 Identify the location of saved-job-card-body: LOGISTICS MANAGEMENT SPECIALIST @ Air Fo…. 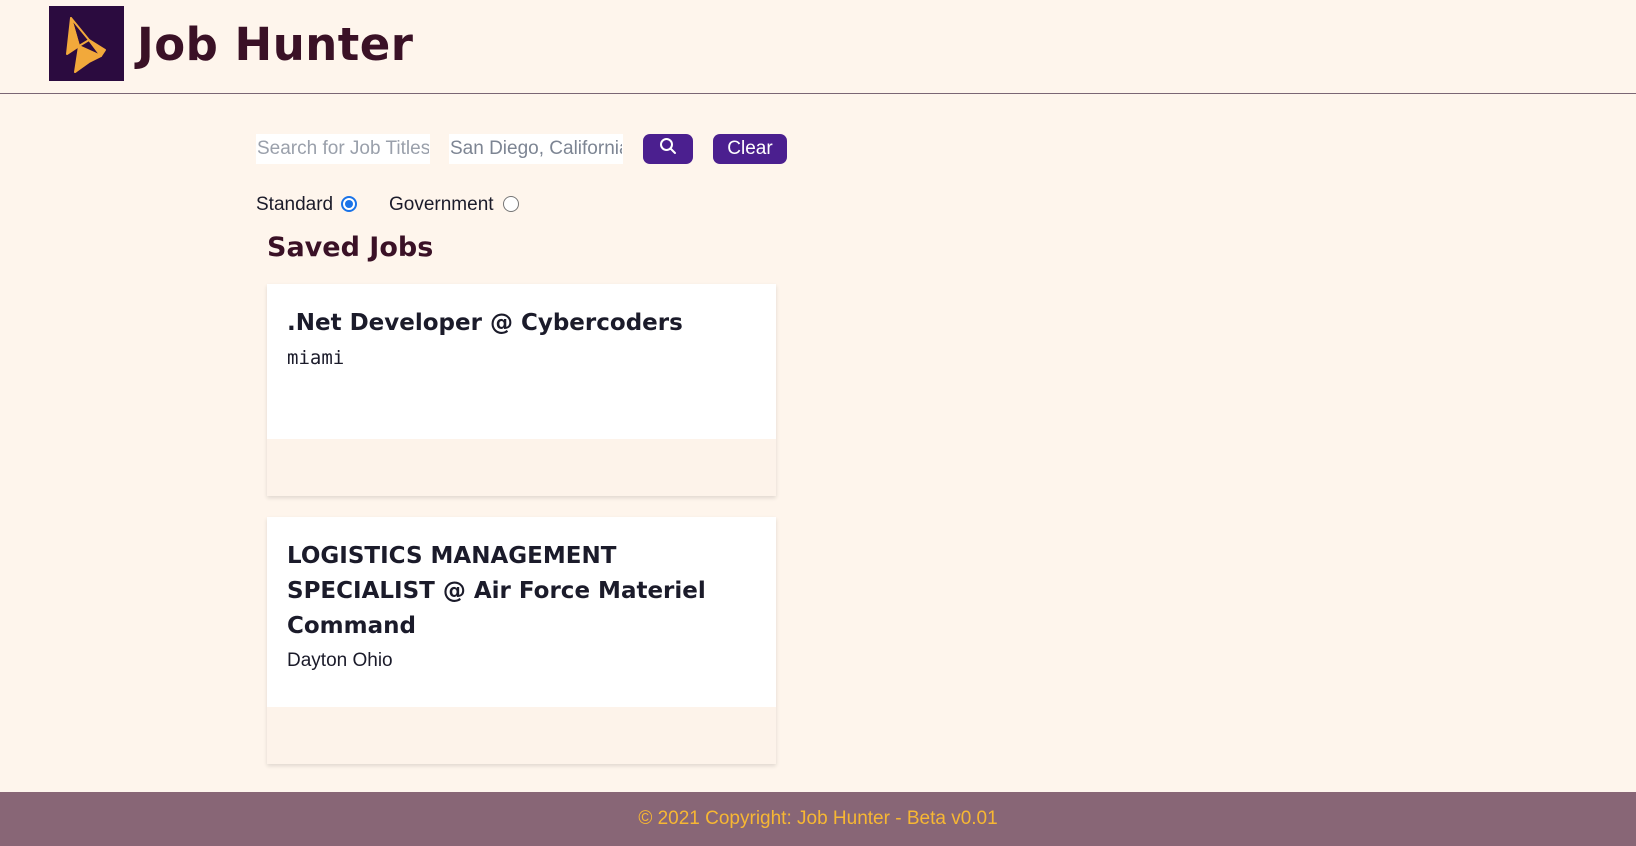
(521, 612).